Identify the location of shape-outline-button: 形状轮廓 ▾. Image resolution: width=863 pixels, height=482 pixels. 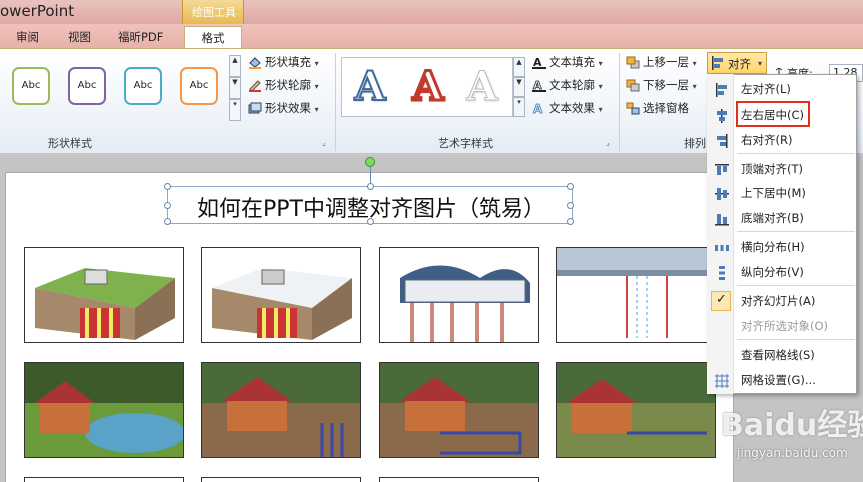
(283, 85).